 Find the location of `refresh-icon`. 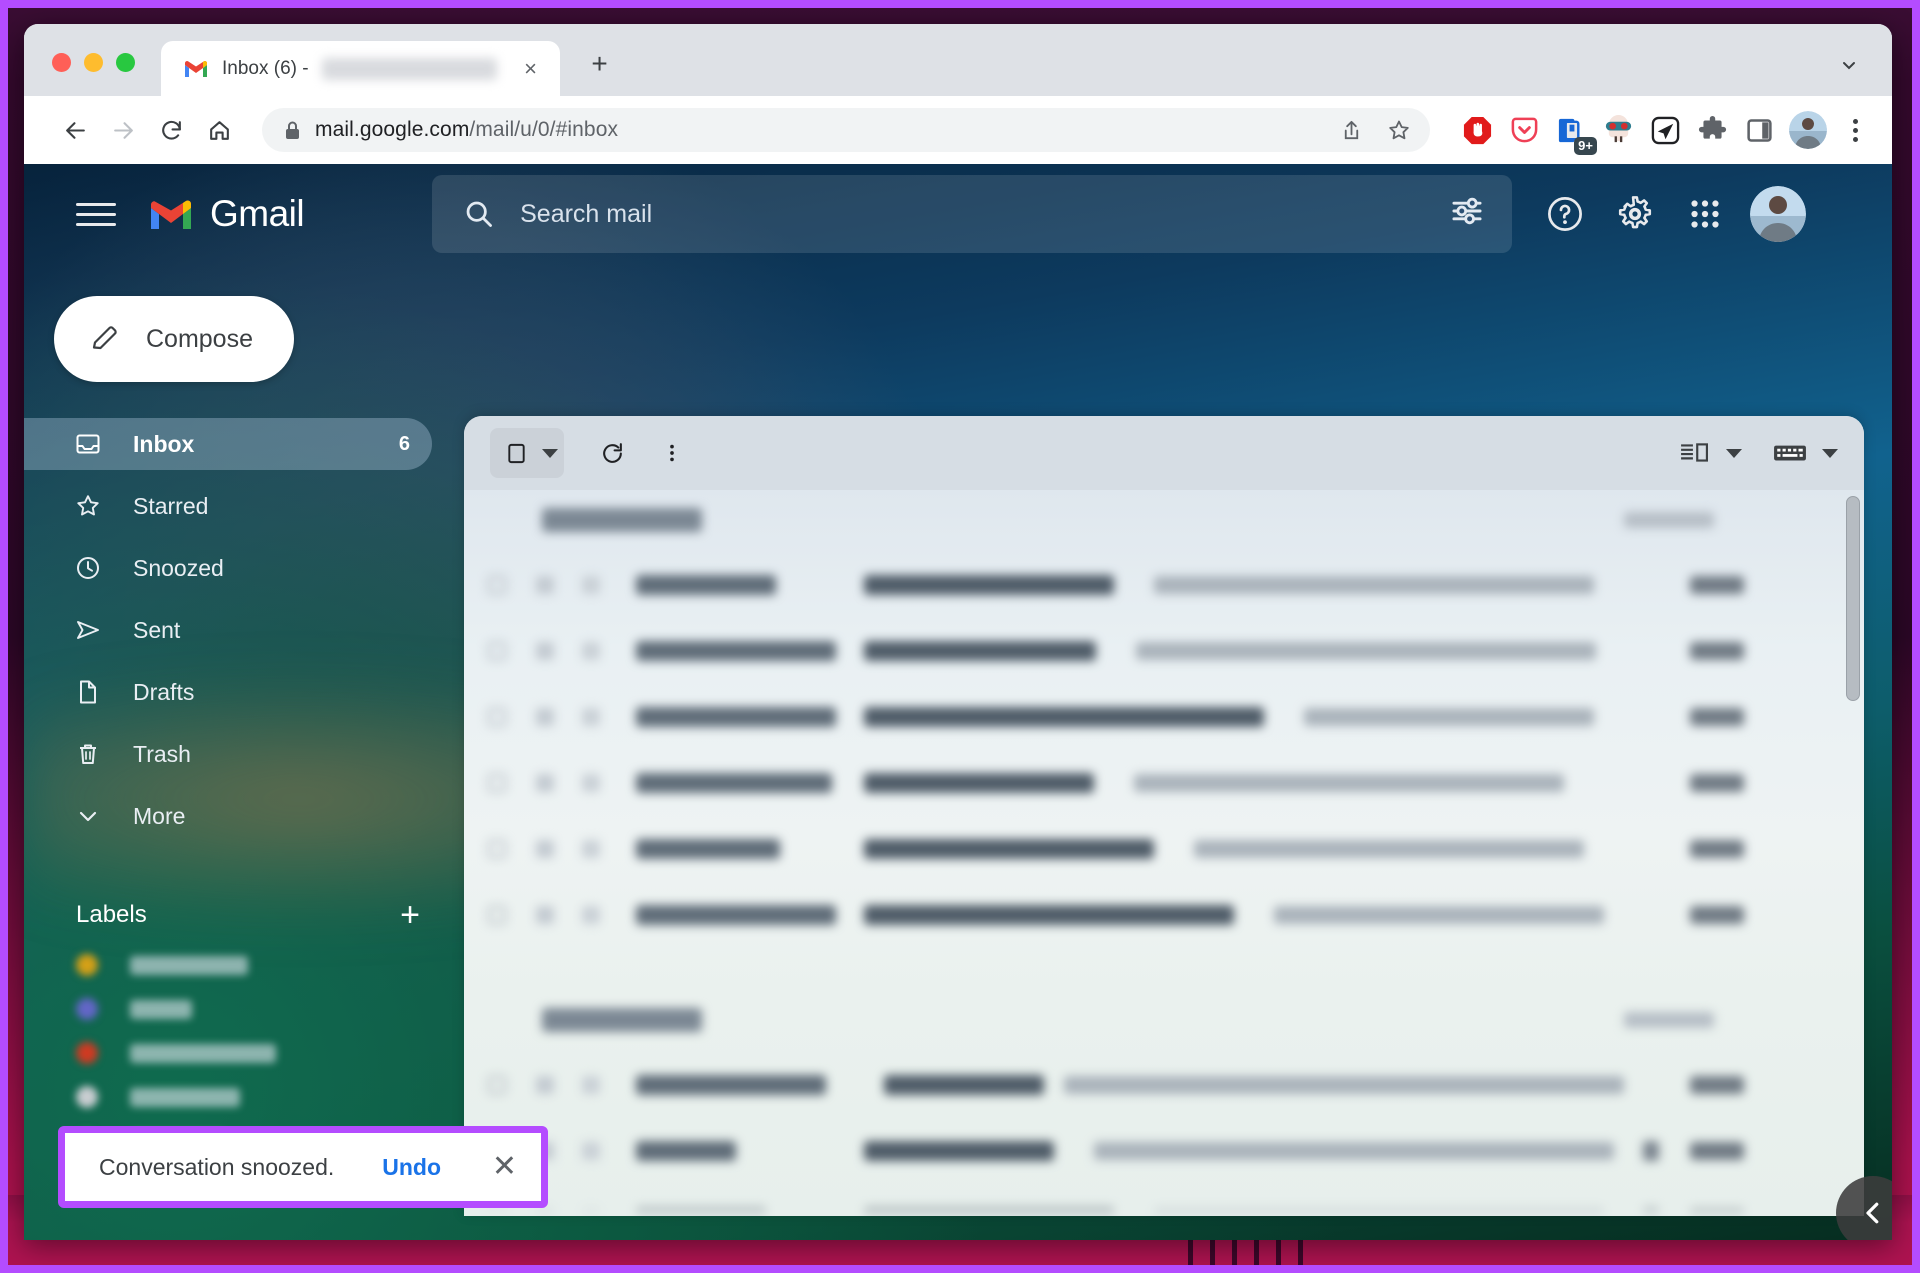

refresh-icon is located at coordinates (612, 453).